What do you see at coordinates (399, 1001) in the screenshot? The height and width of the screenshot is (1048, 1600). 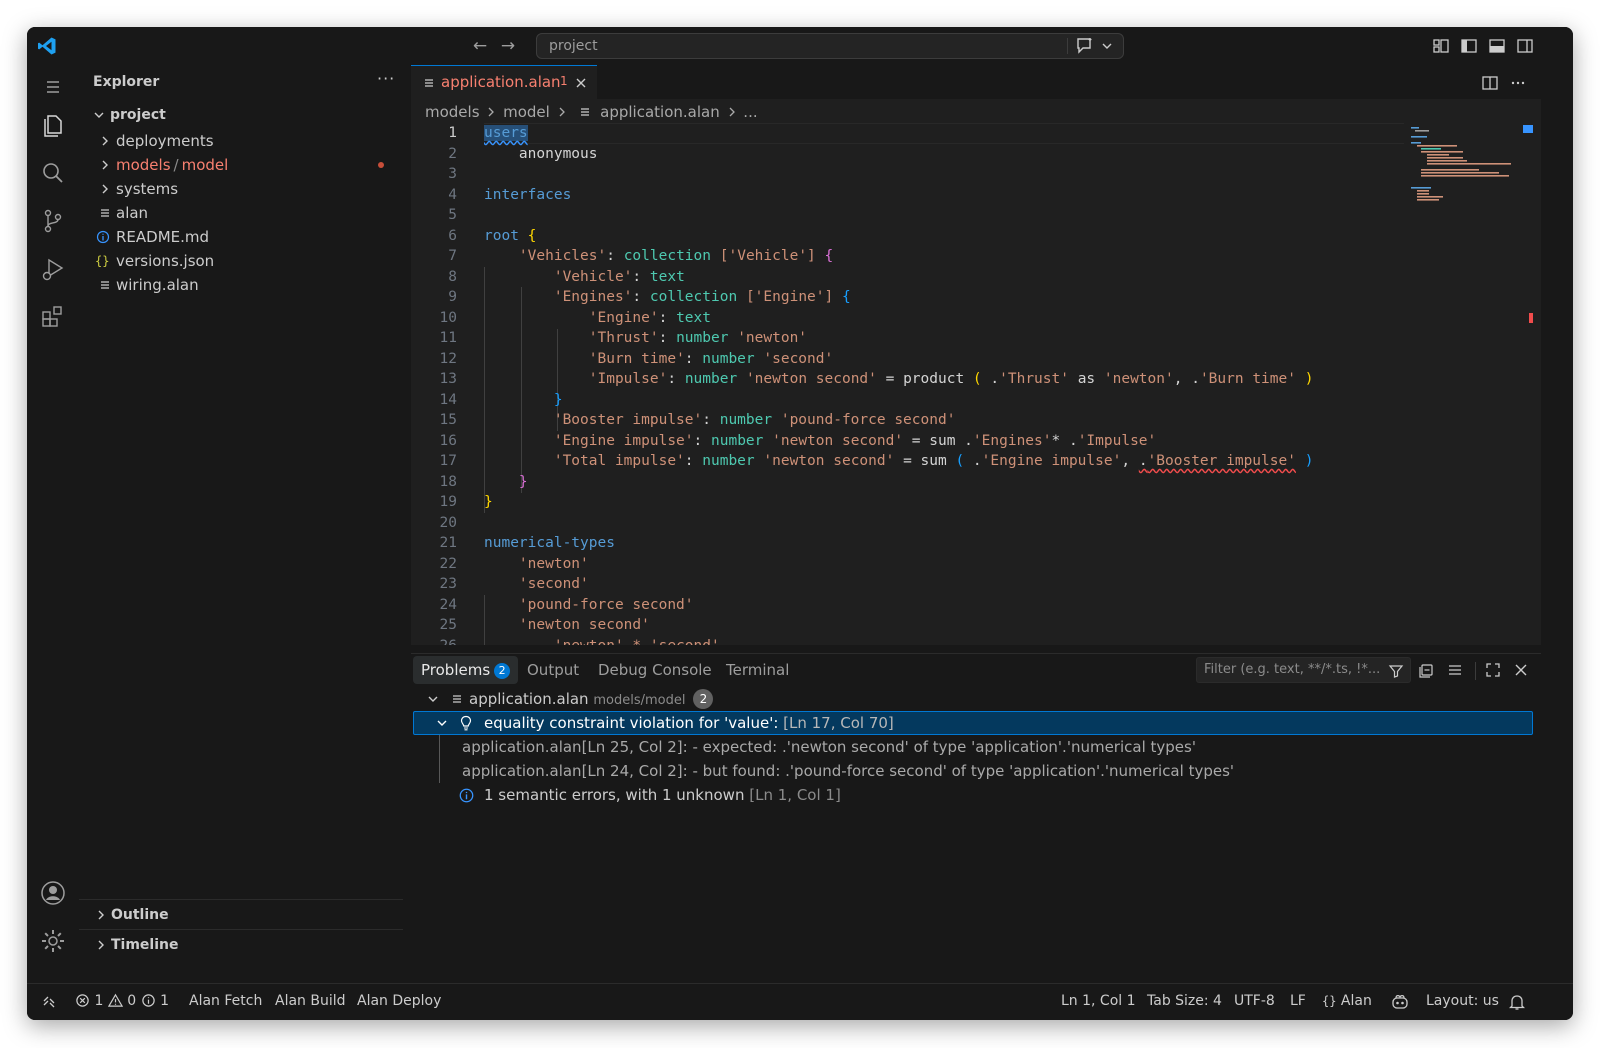 I see `alan-deploy-button: Alan Deploy` at bounding box center [399, 1001].